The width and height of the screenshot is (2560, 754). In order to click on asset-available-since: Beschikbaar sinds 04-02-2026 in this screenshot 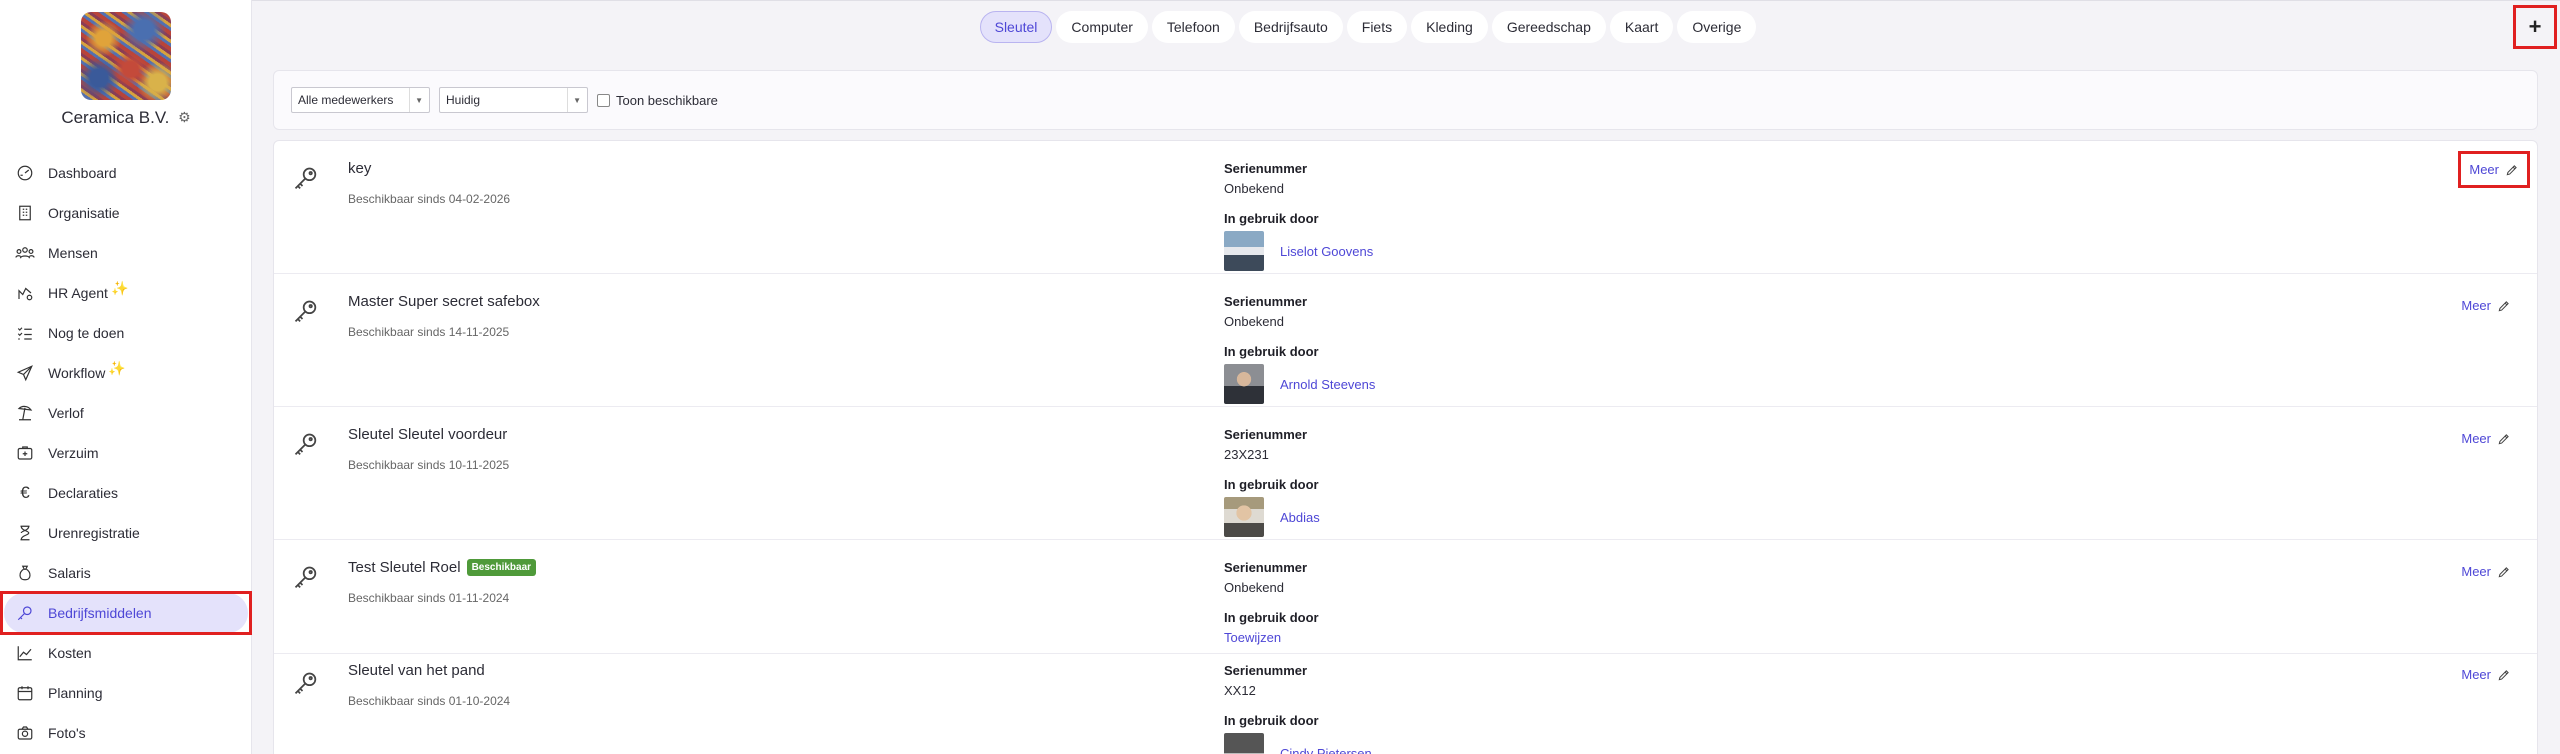, I will do `click(429, 199)`.